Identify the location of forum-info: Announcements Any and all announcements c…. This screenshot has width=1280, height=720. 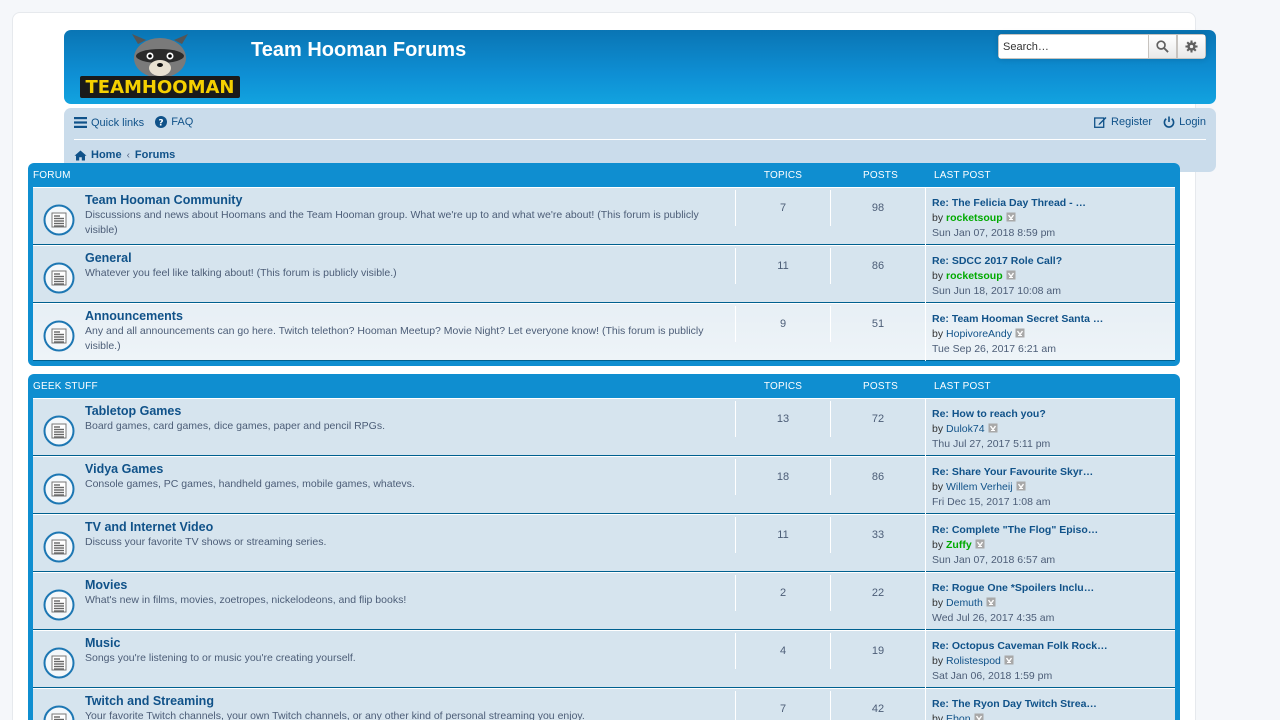
(407, 331).